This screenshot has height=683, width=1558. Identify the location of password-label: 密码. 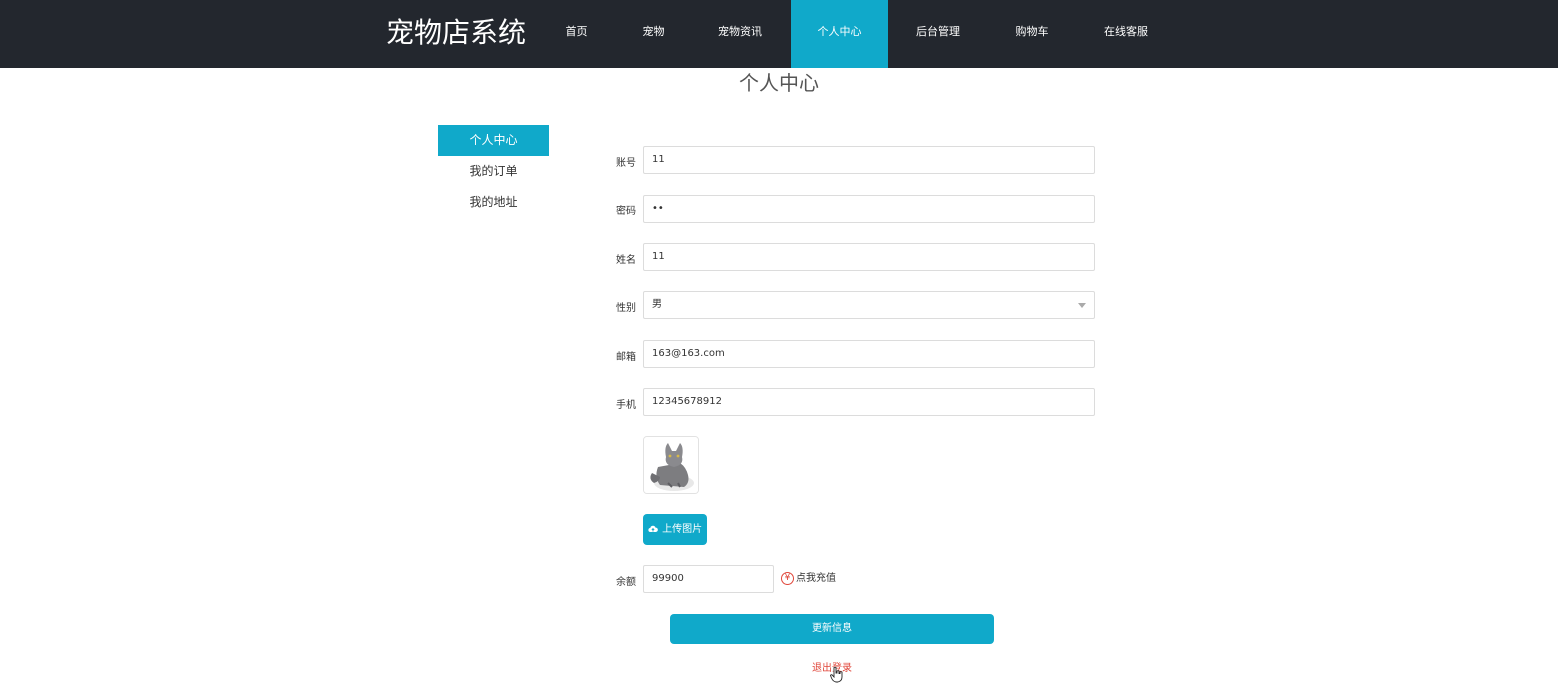
(626, 211).